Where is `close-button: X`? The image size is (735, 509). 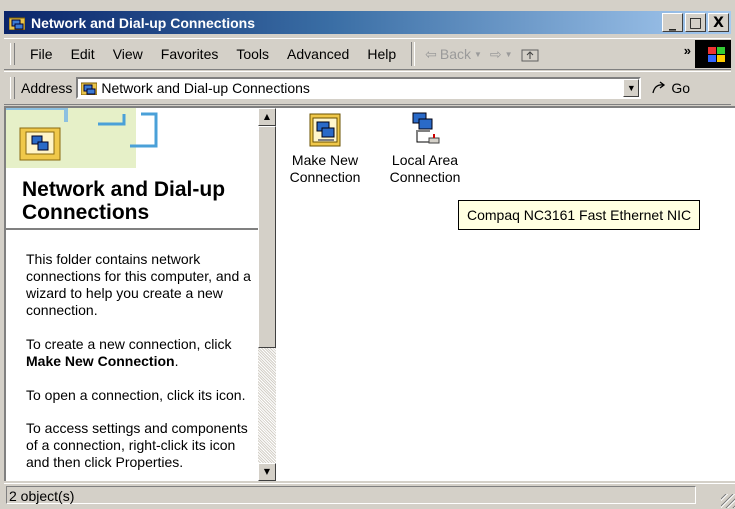 close-button: X is located at coordinates (718, 22).